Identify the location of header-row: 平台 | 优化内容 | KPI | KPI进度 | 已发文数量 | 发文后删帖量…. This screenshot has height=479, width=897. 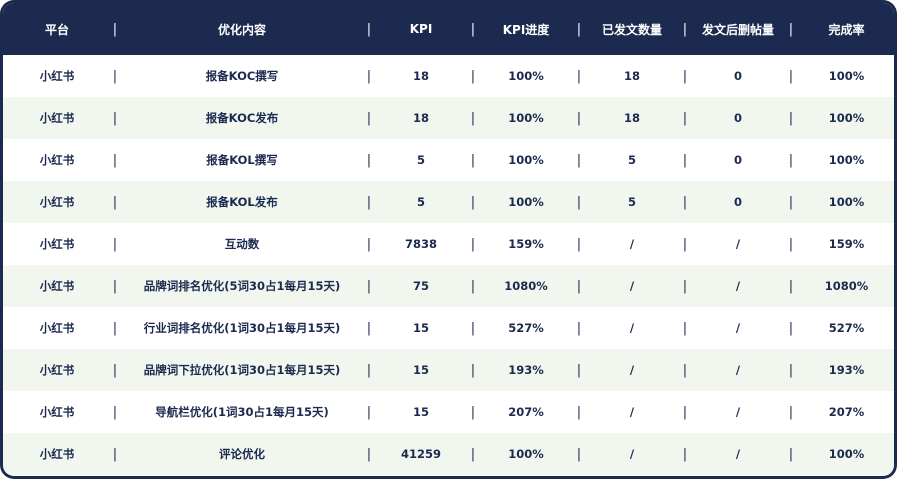
(448, 29).